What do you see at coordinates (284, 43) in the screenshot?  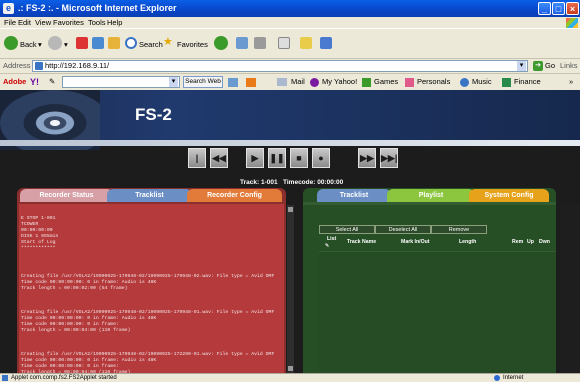 I see `edit-icon` at bounding box center [284, 43].